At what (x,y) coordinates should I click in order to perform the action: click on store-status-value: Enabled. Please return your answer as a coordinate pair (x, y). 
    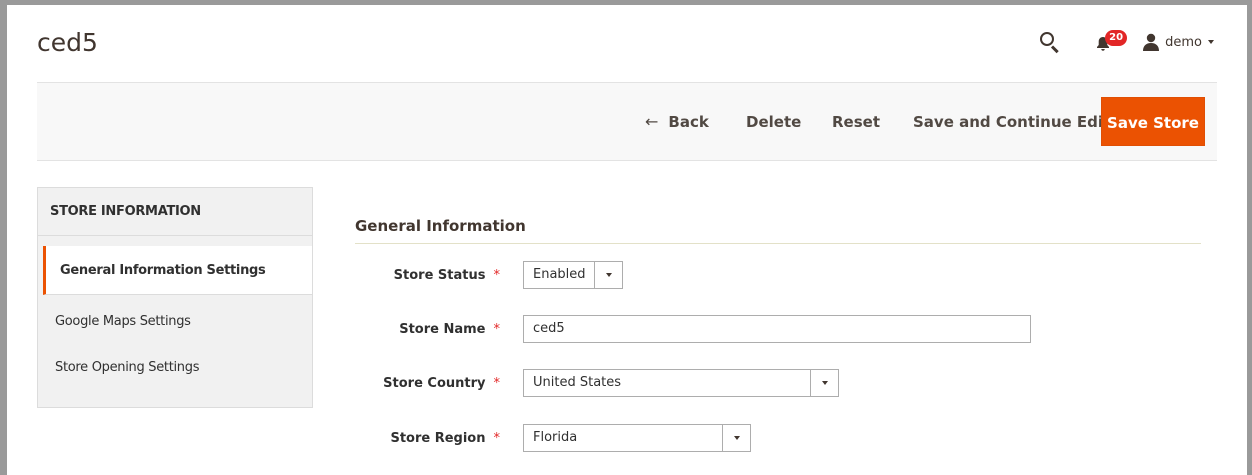
    Looking at the image, I should click on (559, 274).